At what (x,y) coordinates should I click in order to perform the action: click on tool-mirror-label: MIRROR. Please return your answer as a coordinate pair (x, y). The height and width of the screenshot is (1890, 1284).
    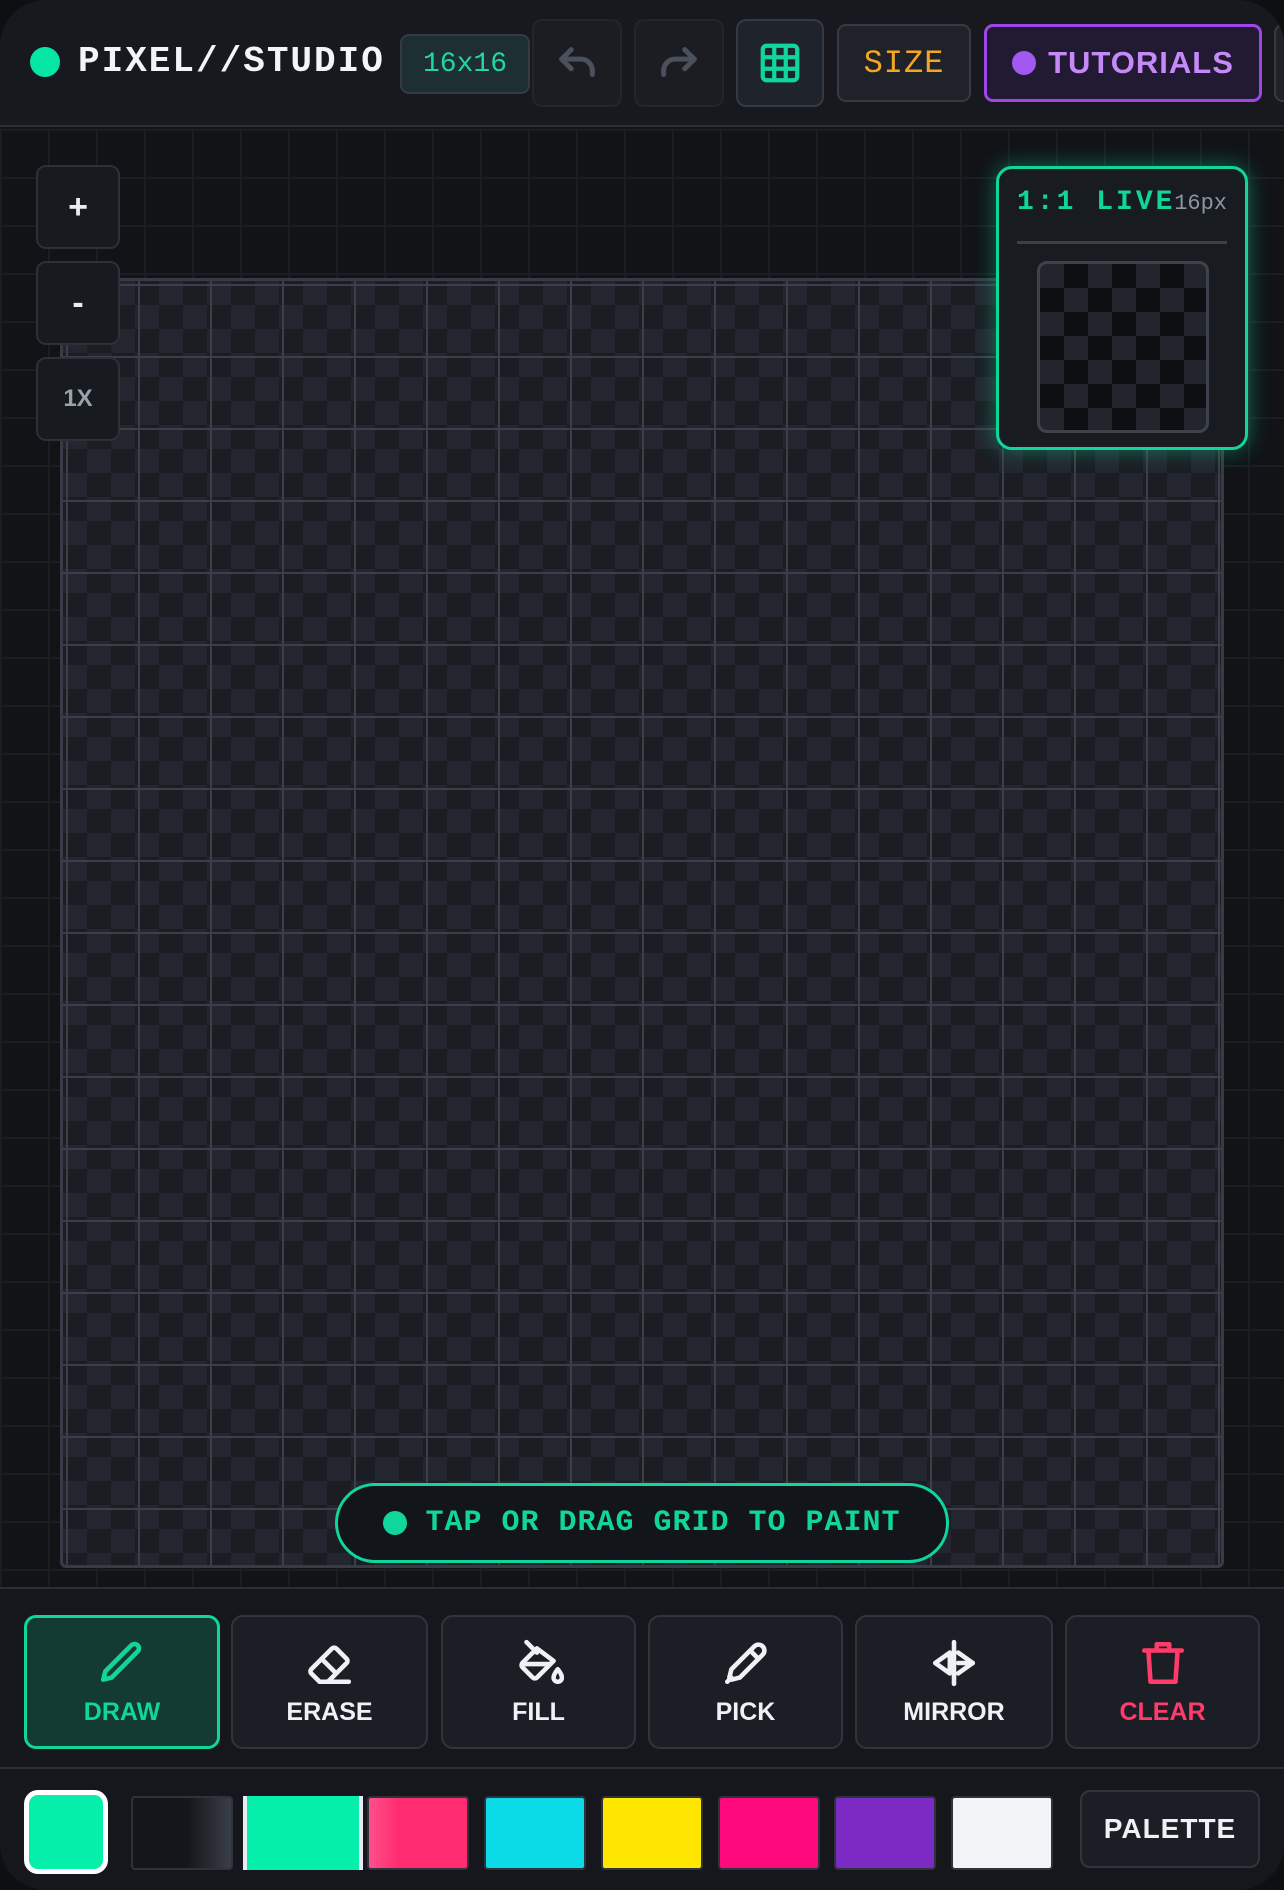
    Looking at the image, I should click on (954, 1711).